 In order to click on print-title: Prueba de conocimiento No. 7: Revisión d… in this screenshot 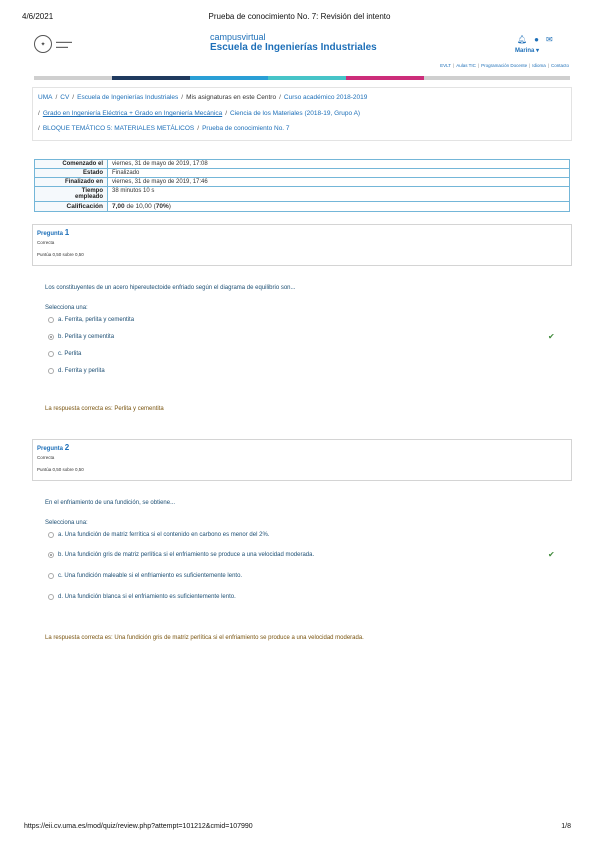, I will do `click(299, 16)`.